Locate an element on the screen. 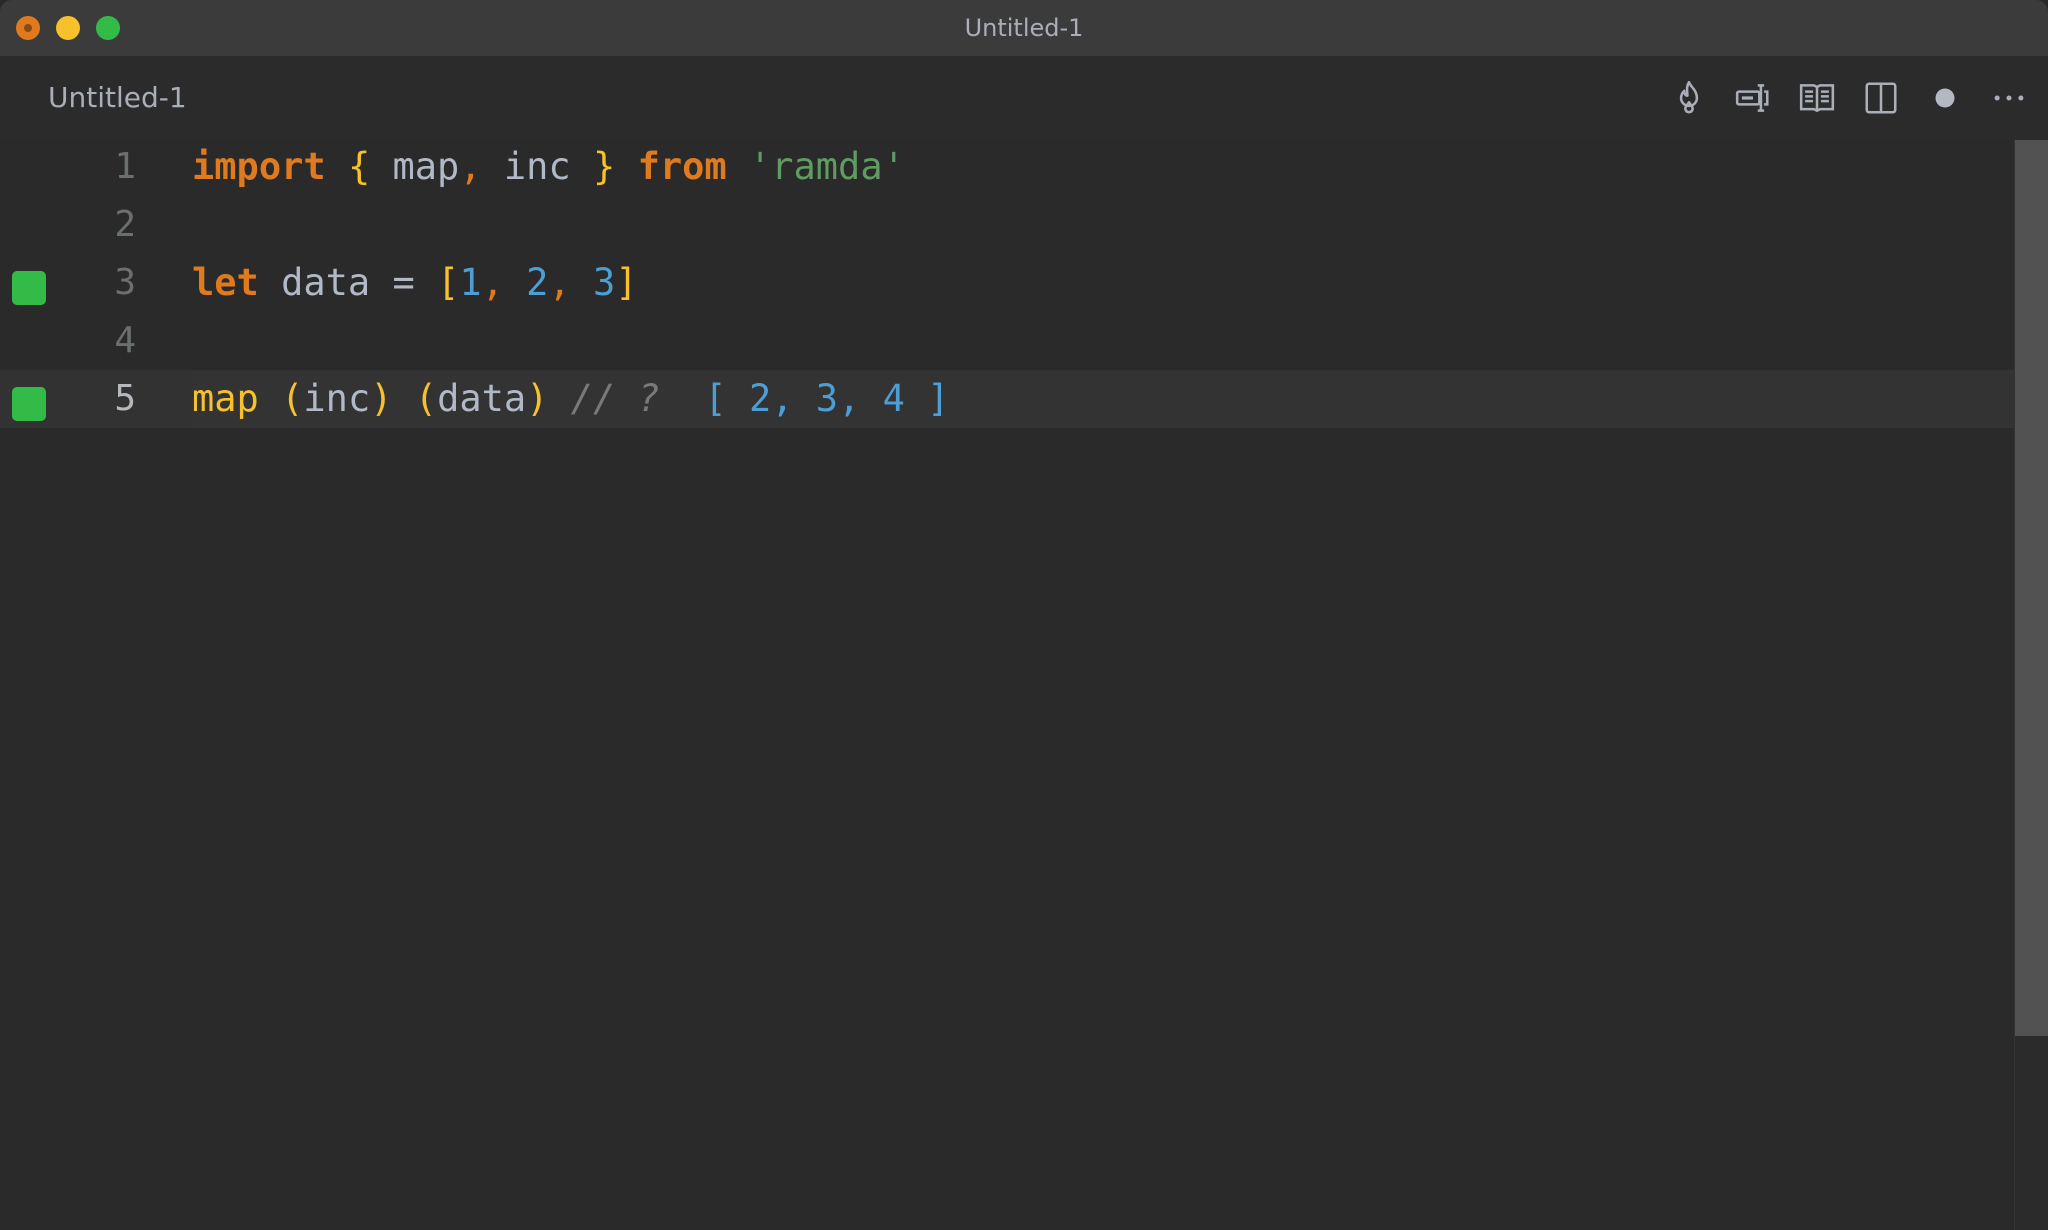 The height and width of the screenshot is (1230, 2048). code-token: { is located at coordinates (359, 166).